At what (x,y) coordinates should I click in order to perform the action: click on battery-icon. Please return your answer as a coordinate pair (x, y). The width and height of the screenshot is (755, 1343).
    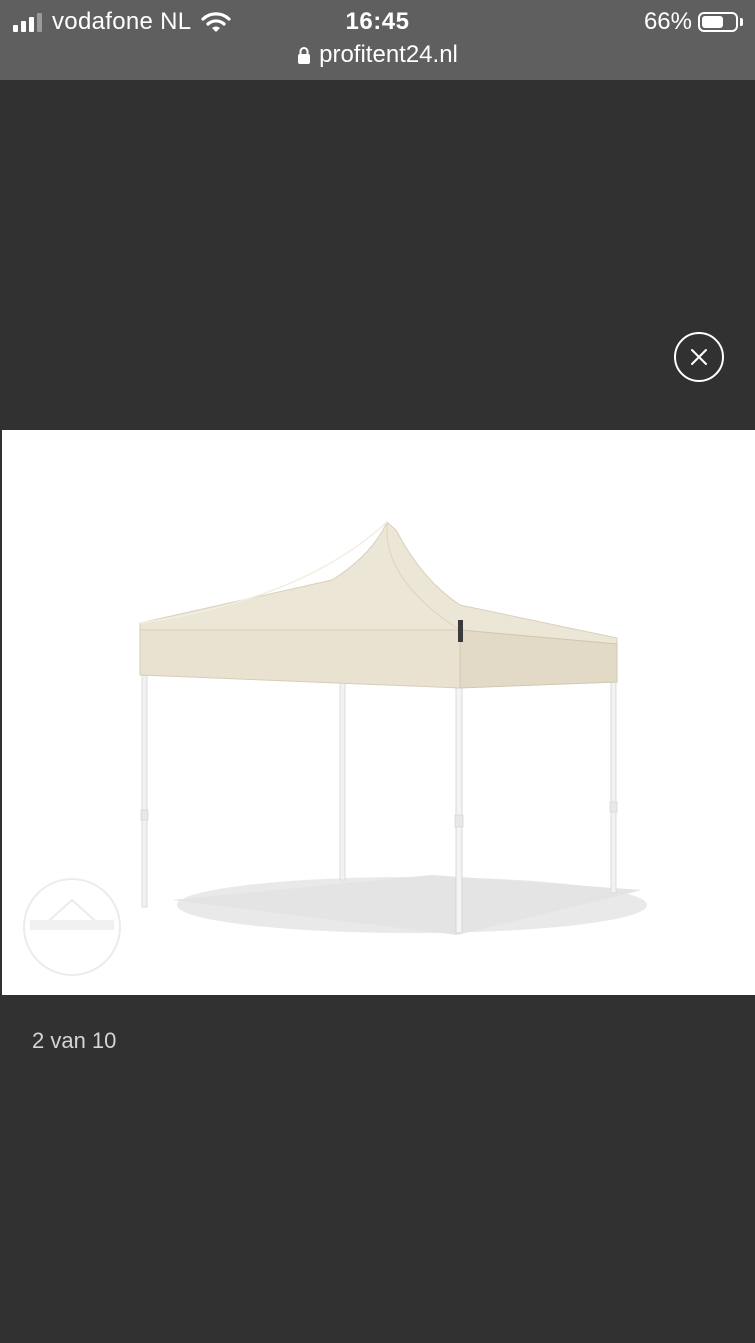
    Looking at the image, I should click on (718, 22).